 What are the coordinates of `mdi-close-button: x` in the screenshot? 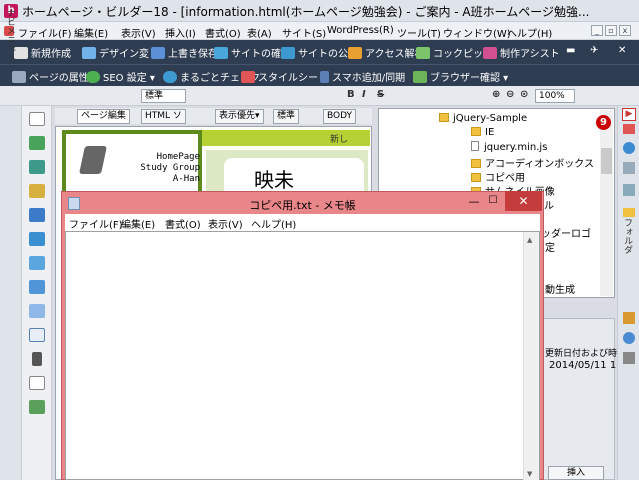 It's located at (625, 30).